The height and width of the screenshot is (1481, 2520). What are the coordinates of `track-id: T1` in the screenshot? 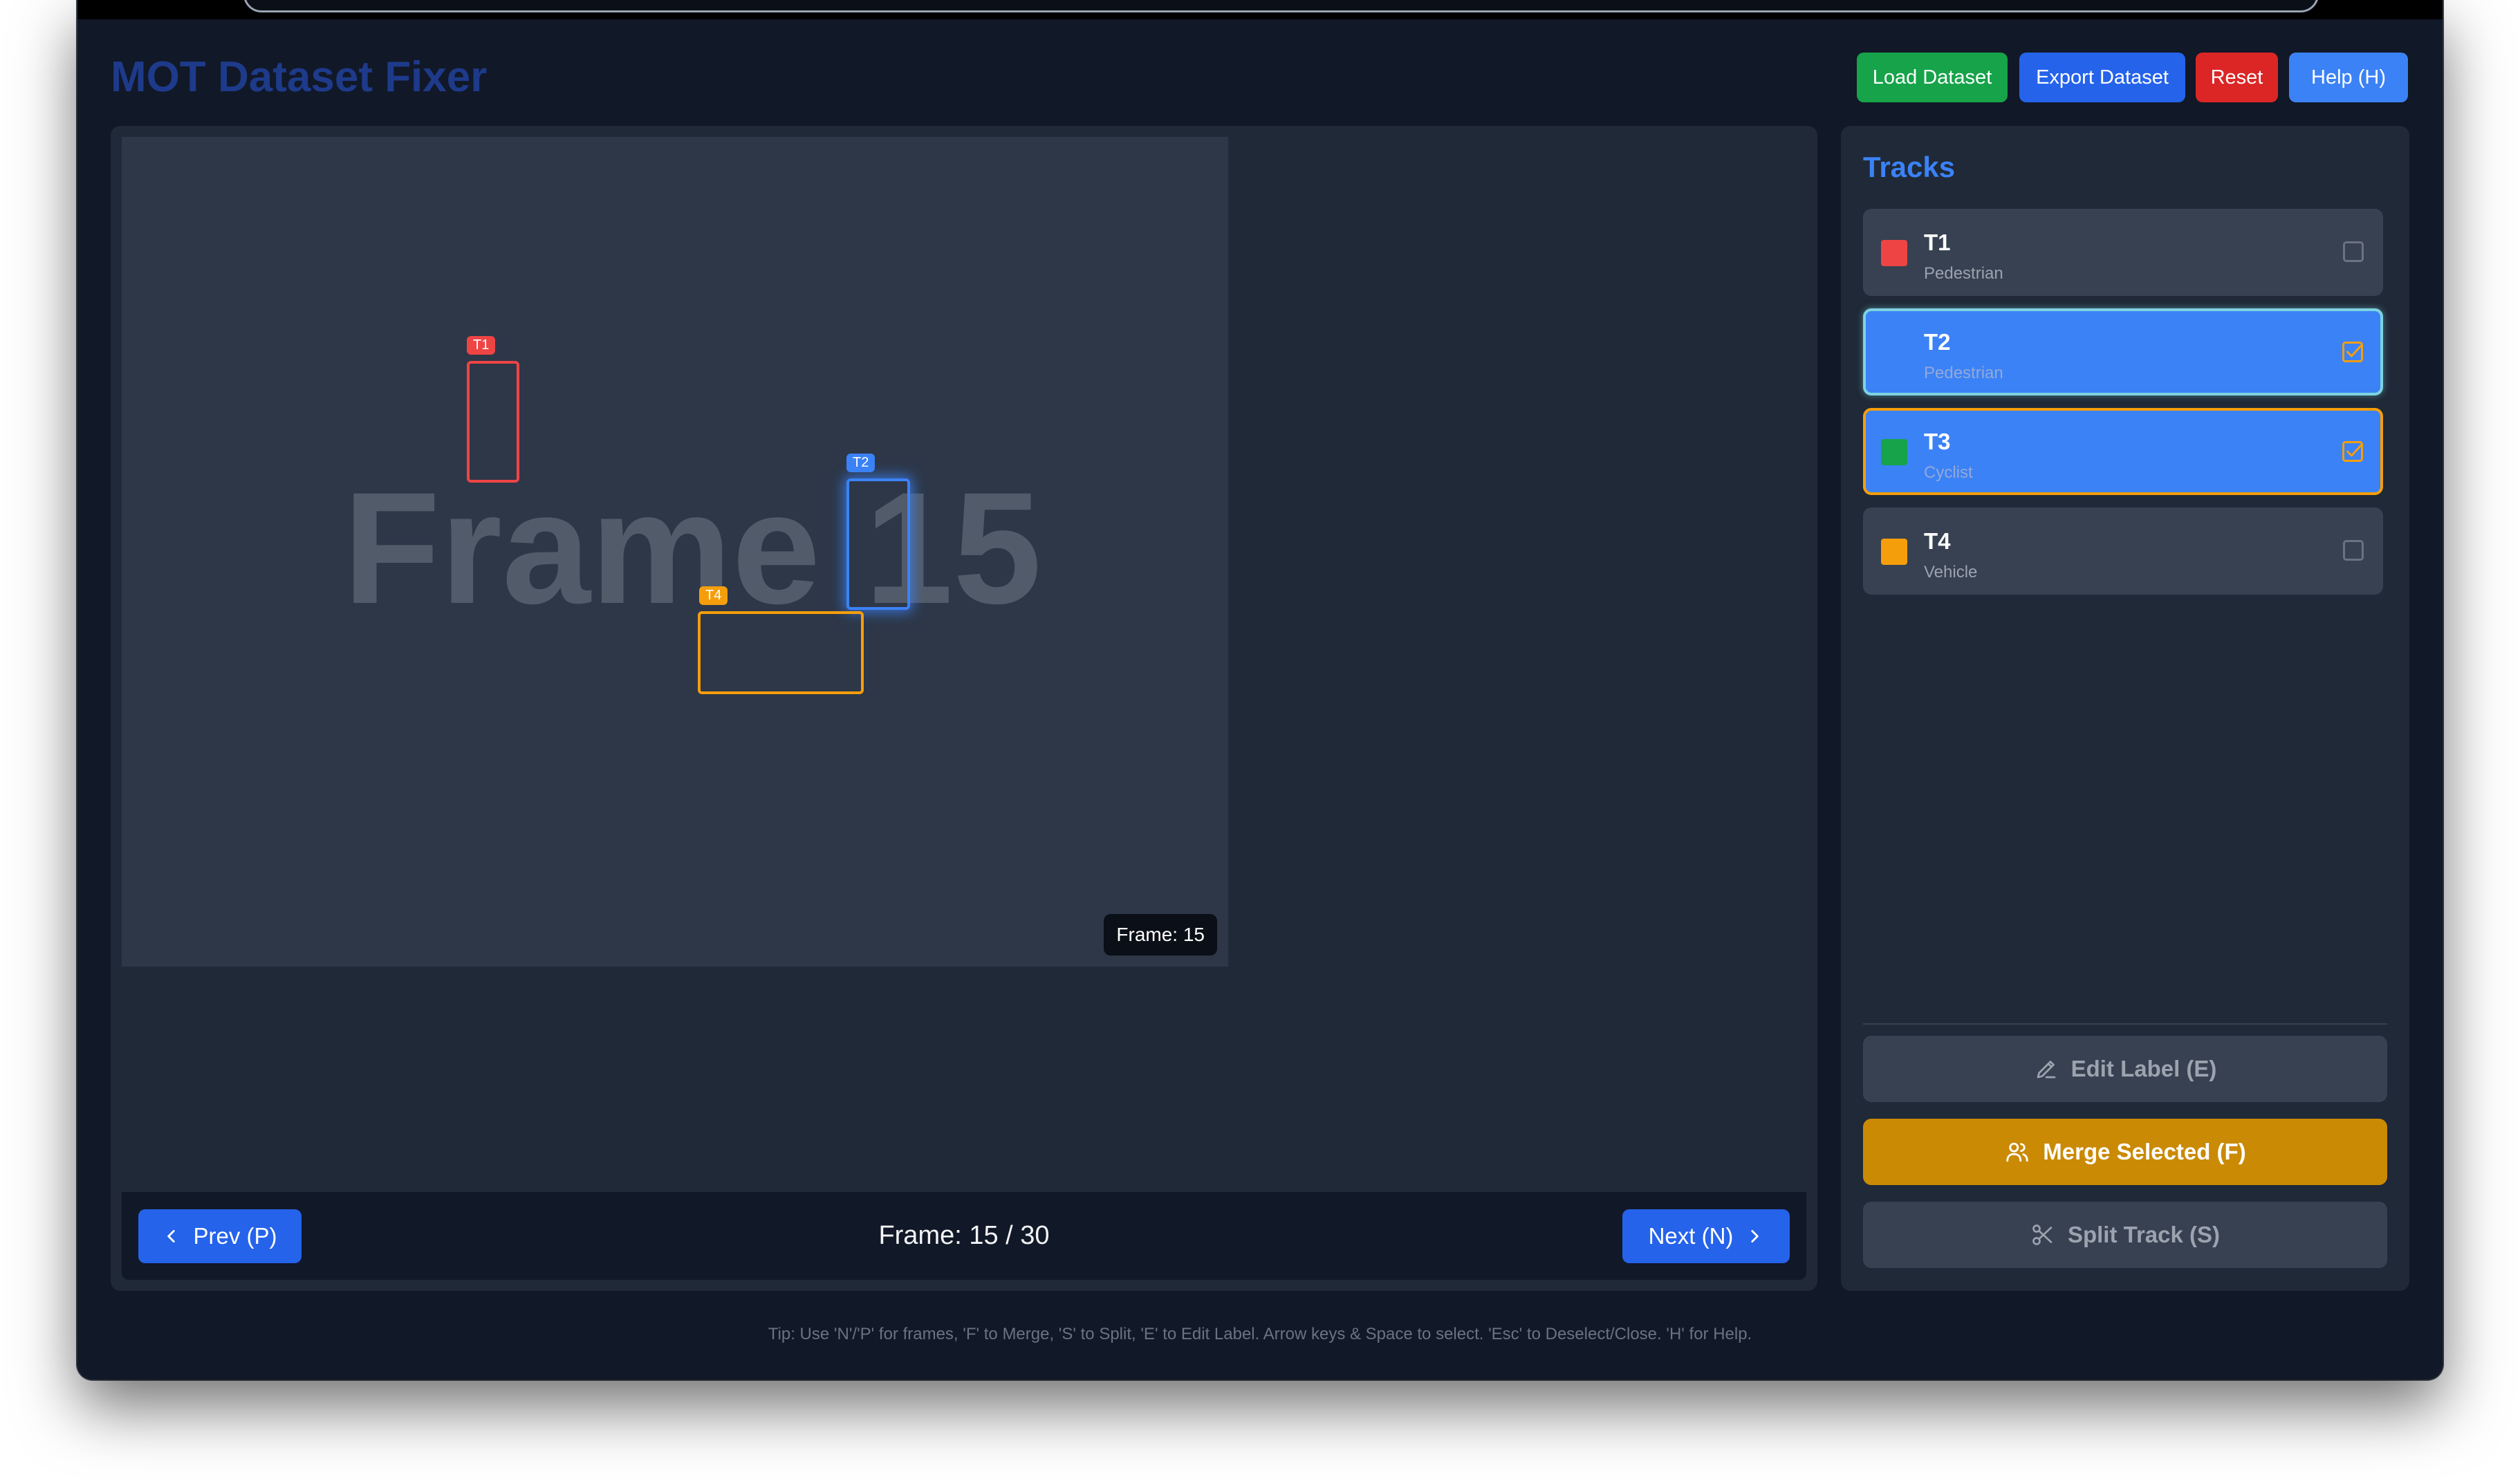 It's located at (1937, 242).